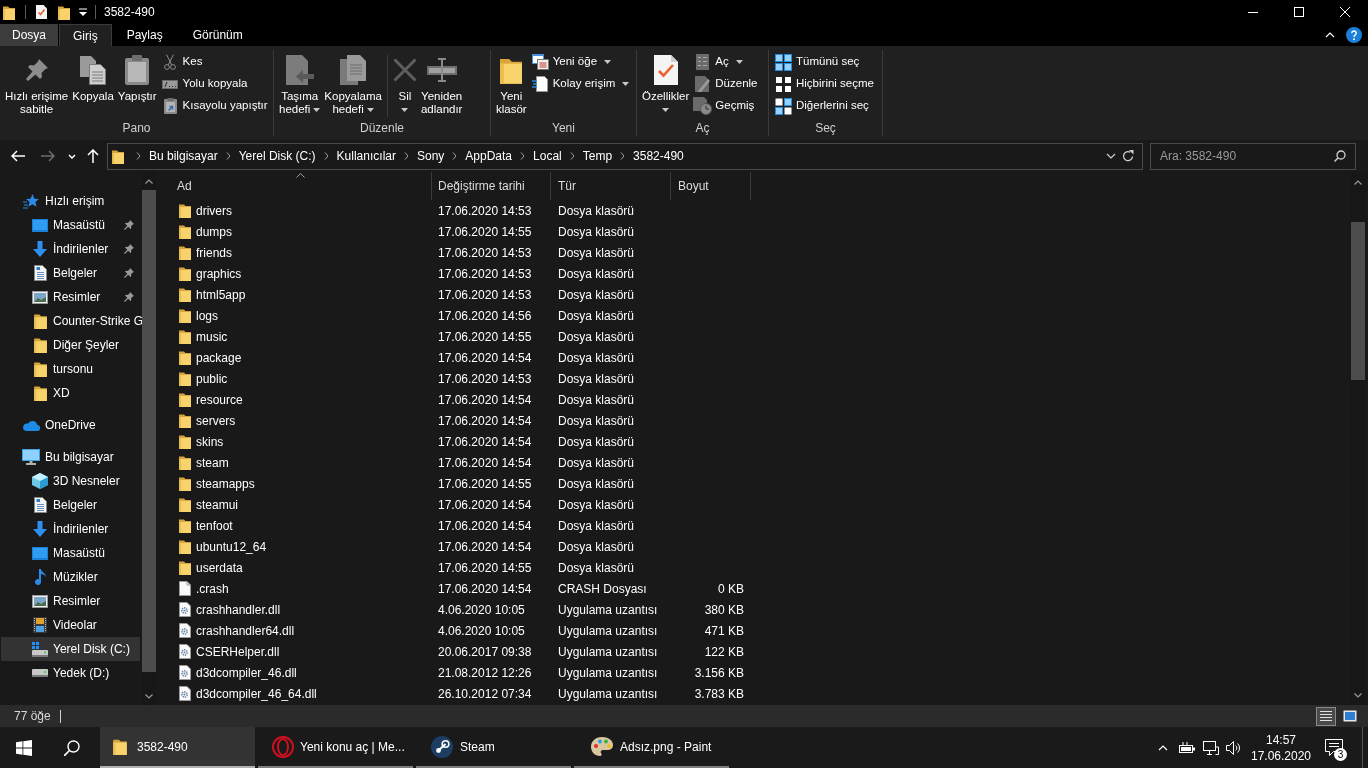 The image size is (1368, 768). I want to click on sidebar-item: XD, so click(70, 393).